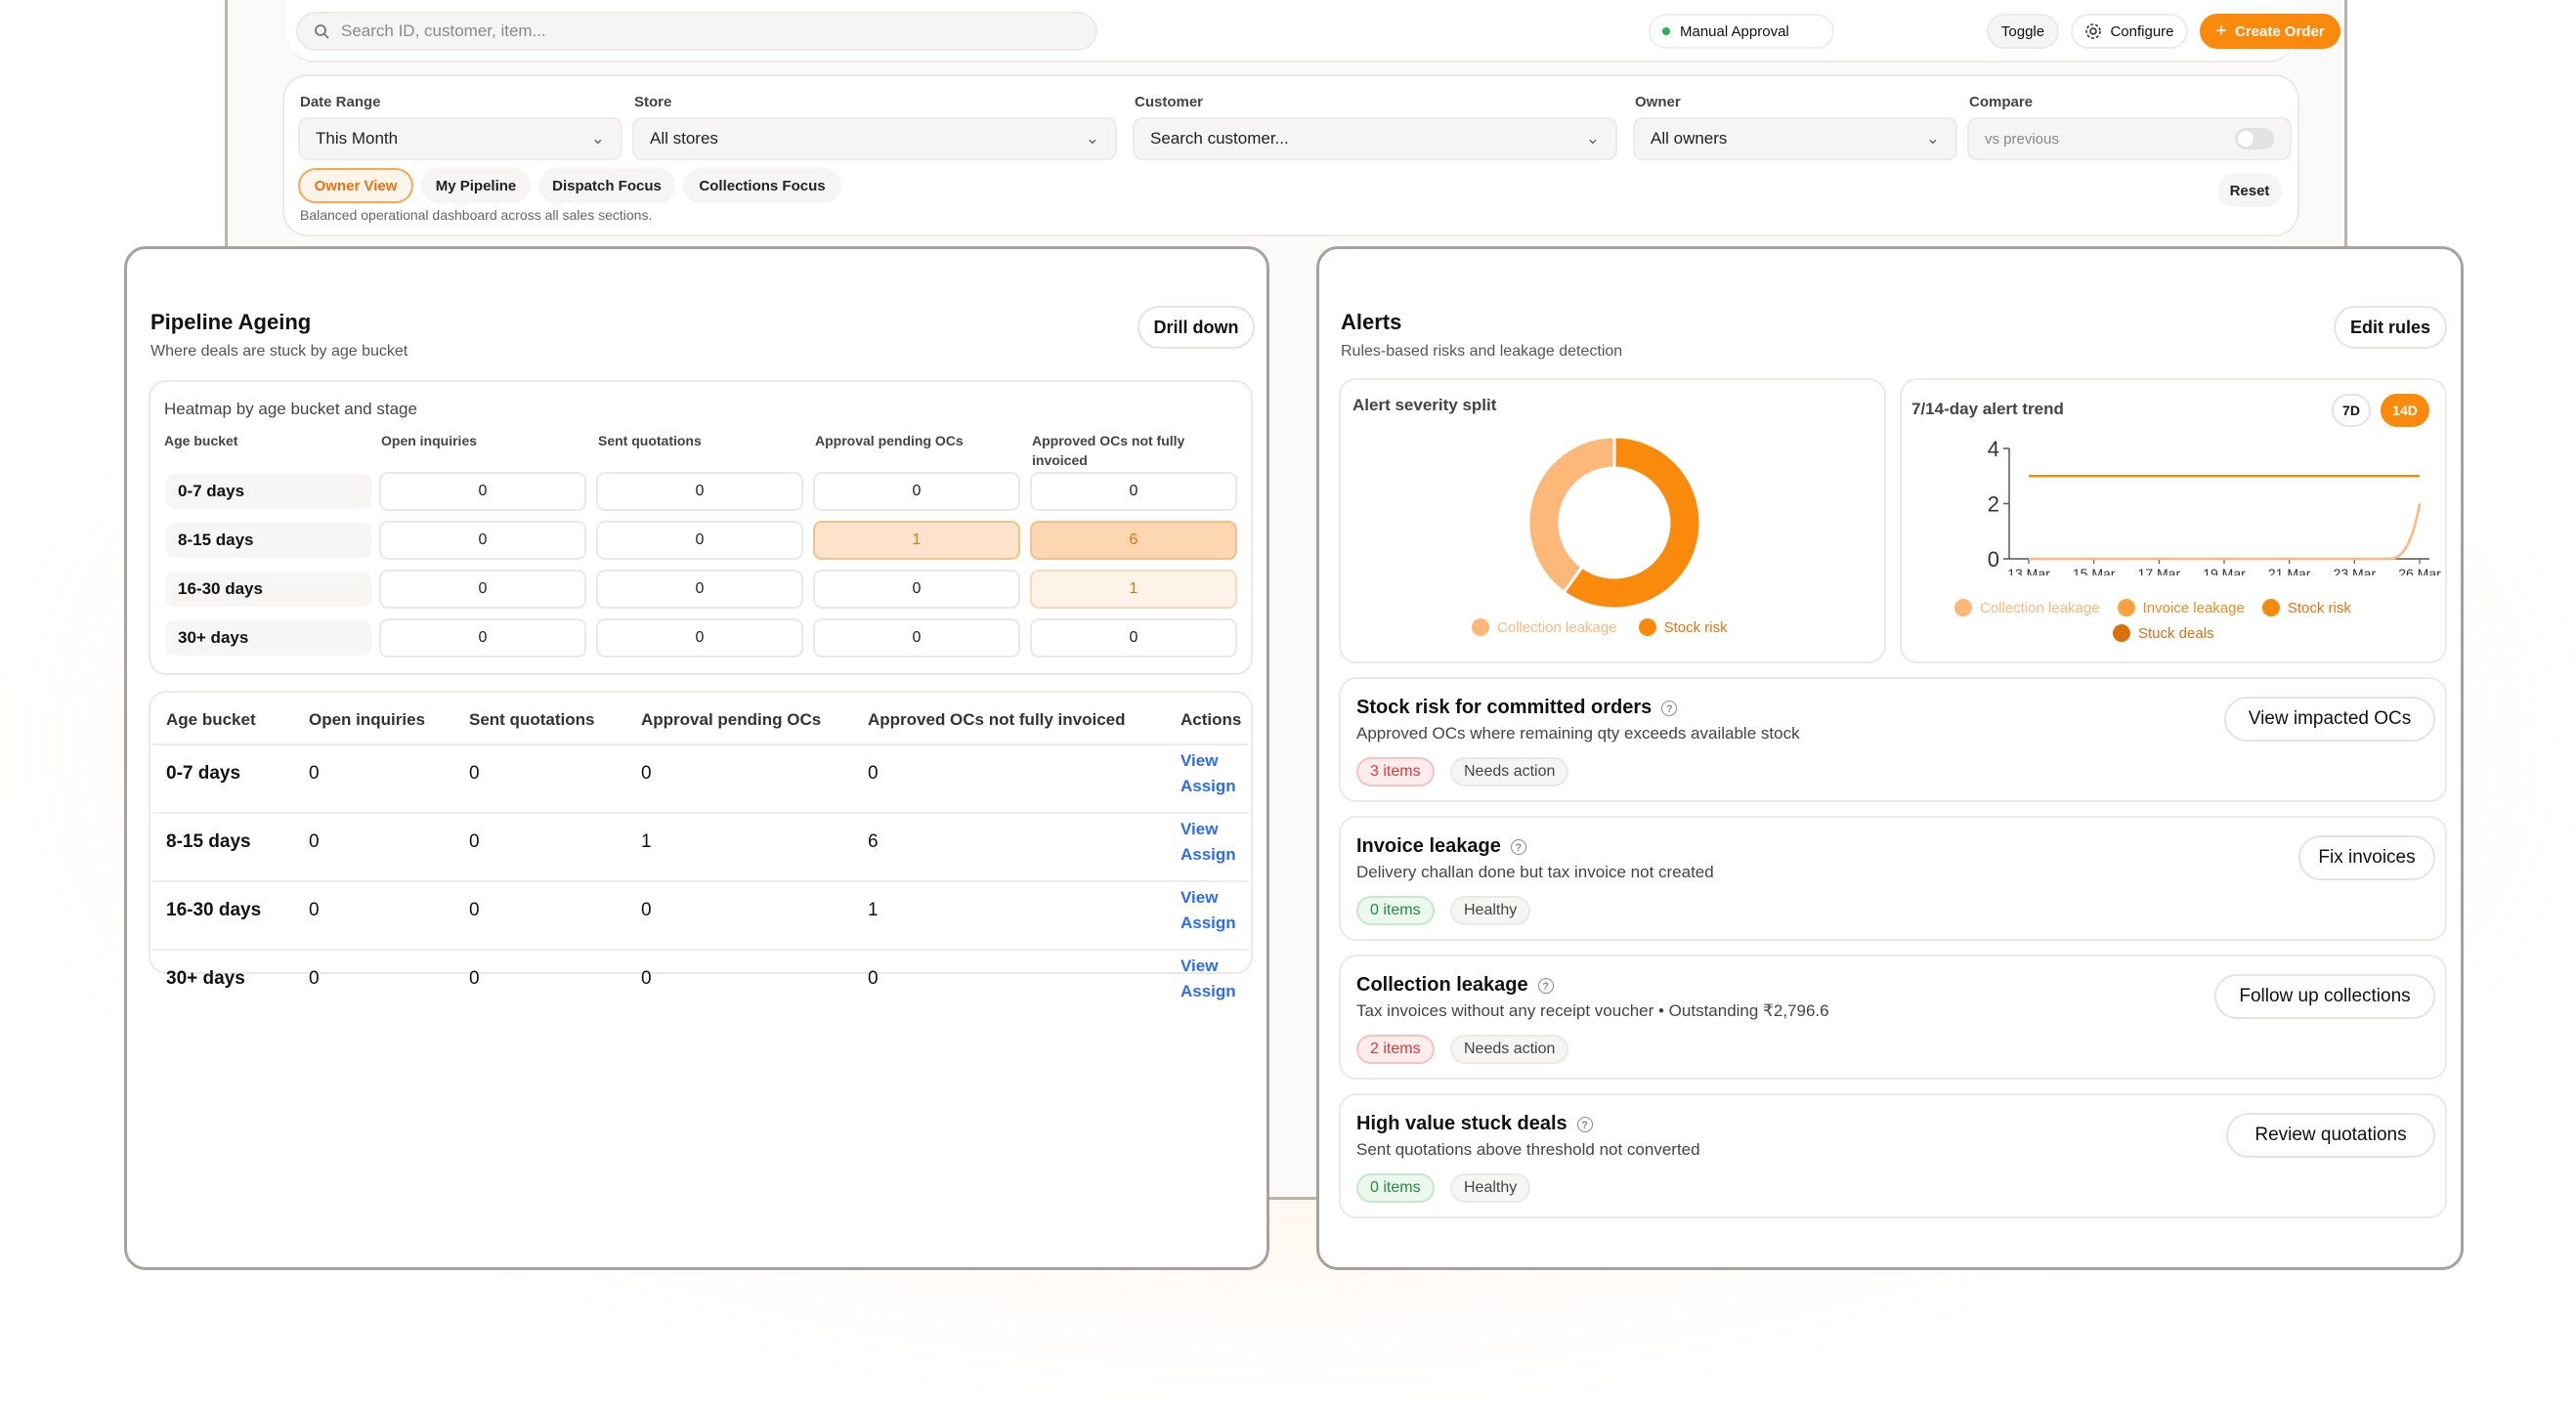 The image size is (2576, 1403). I want to click on heatmap-row-label: 8-15 days, so click(268, 540).